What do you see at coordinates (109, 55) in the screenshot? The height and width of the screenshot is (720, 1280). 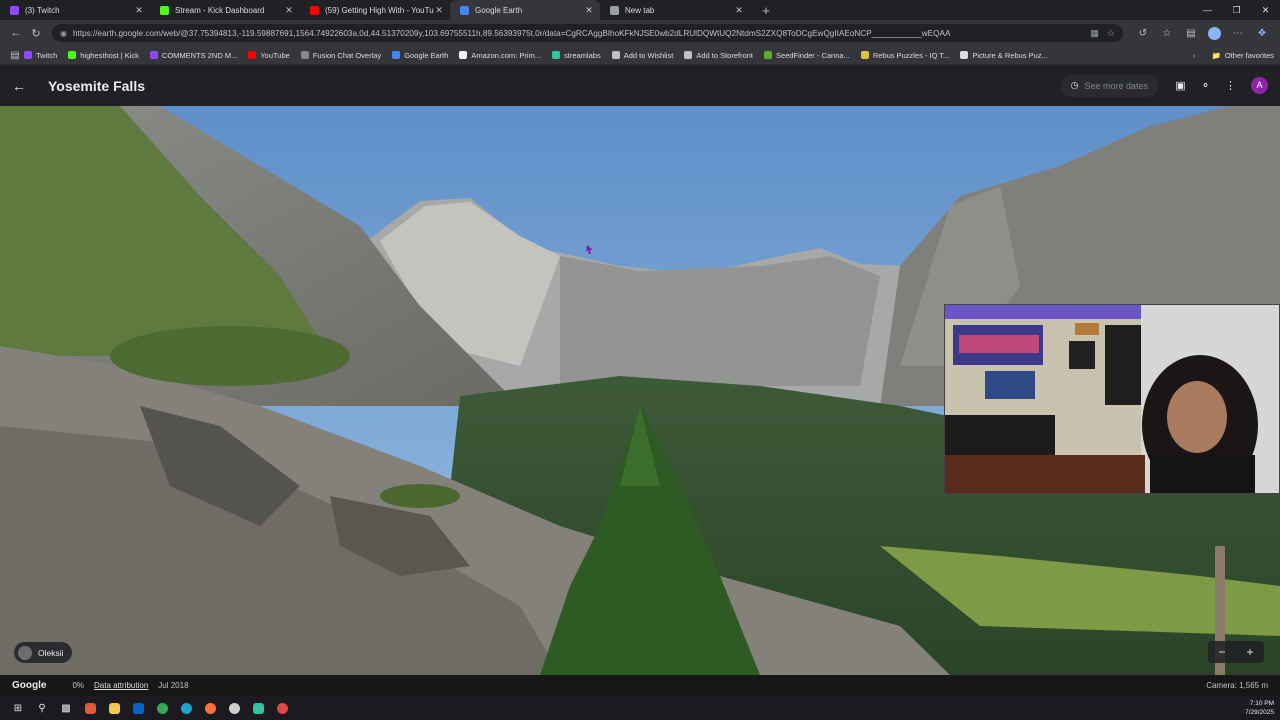 I see `bookmark-label: highesthost | Kick` at bounding box center [109, 55].